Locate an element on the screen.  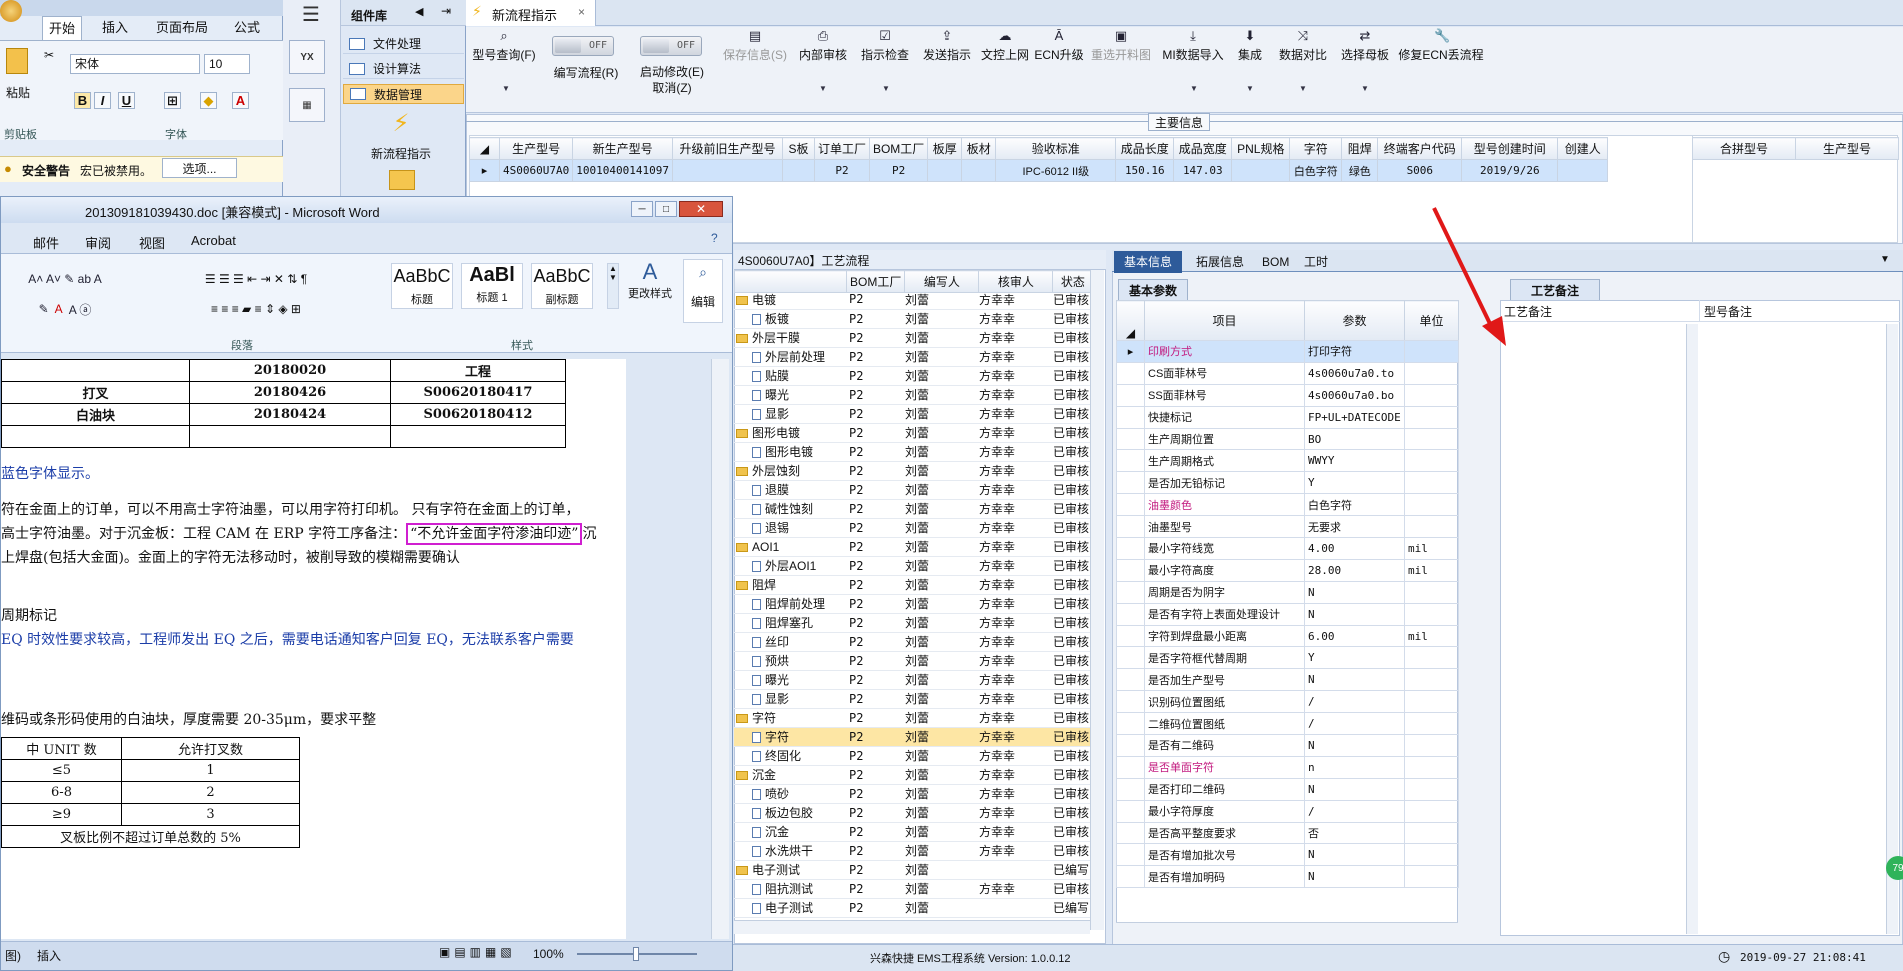
column-header: 型号创建时间 is located at coordinates (1510, 148).